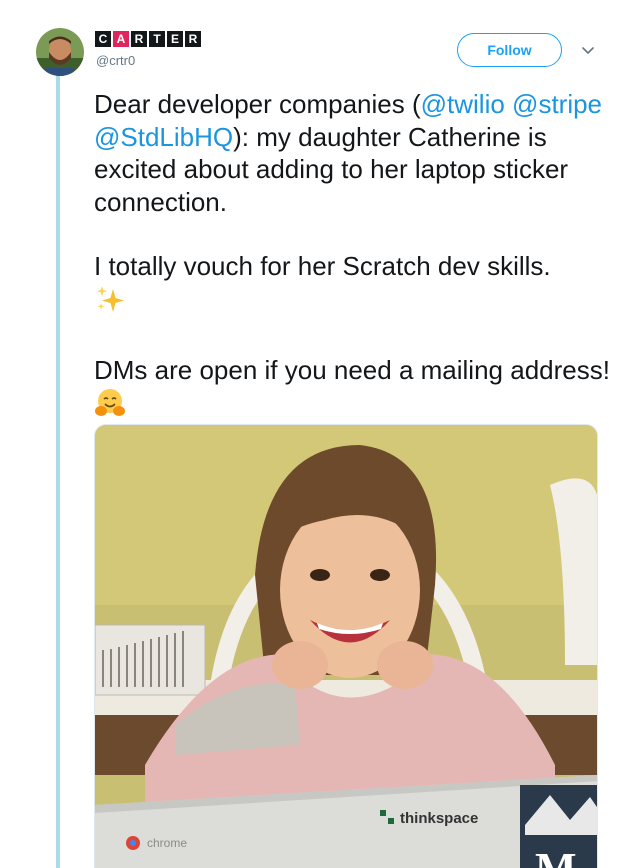 The width and height of the screenshot is (625, 868). What do you see at coordinates (148, 39) in the screenshot?
I see `display-name: C A R T E R` at bounding box center [148, 39].